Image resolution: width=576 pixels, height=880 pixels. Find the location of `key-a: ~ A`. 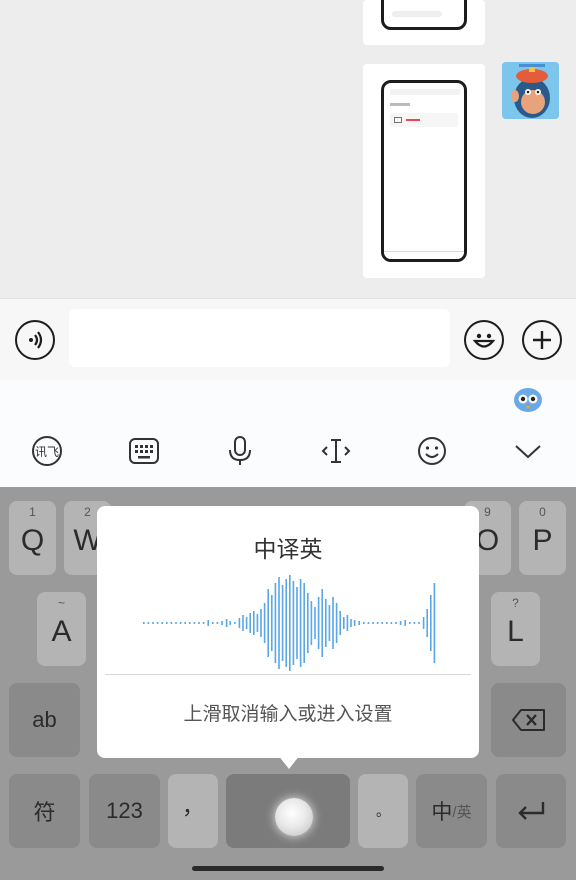

key-a: ~ A is located at coordinates (61, 629).